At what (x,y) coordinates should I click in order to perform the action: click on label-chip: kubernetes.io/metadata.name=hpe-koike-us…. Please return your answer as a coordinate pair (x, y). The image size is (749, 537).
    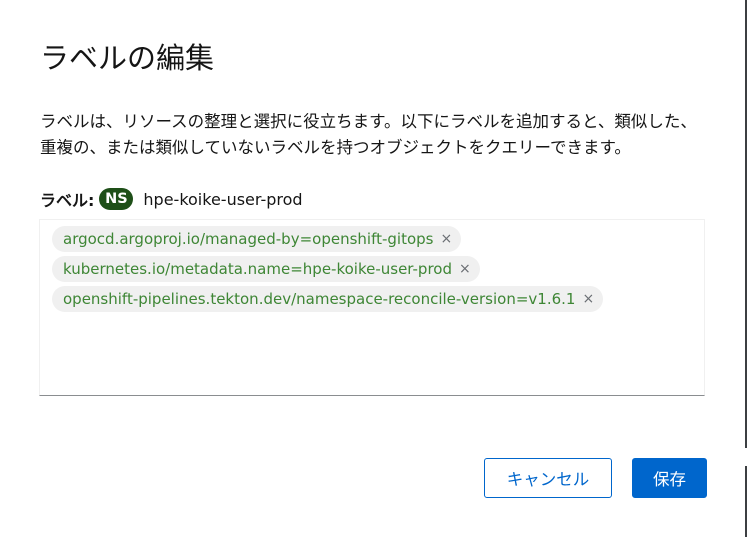
    Looking at the image, I should click on (266, 269).